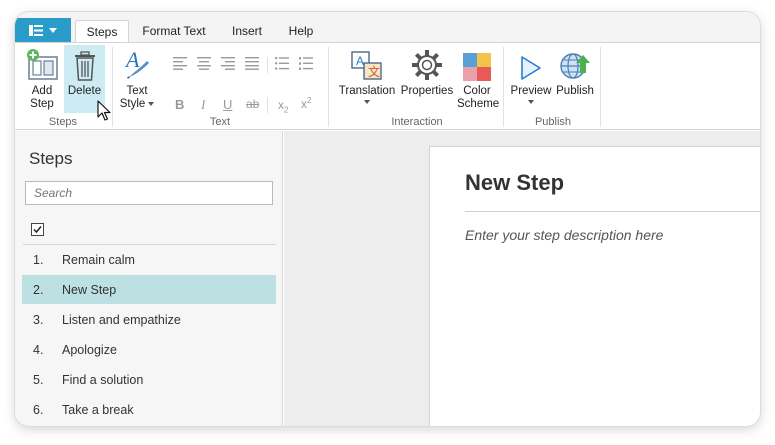 This screenshot has height=445, width=775. Describe the element at coordinates (38, 319) in the screenshot. I see `step-number: 3.` at that location.